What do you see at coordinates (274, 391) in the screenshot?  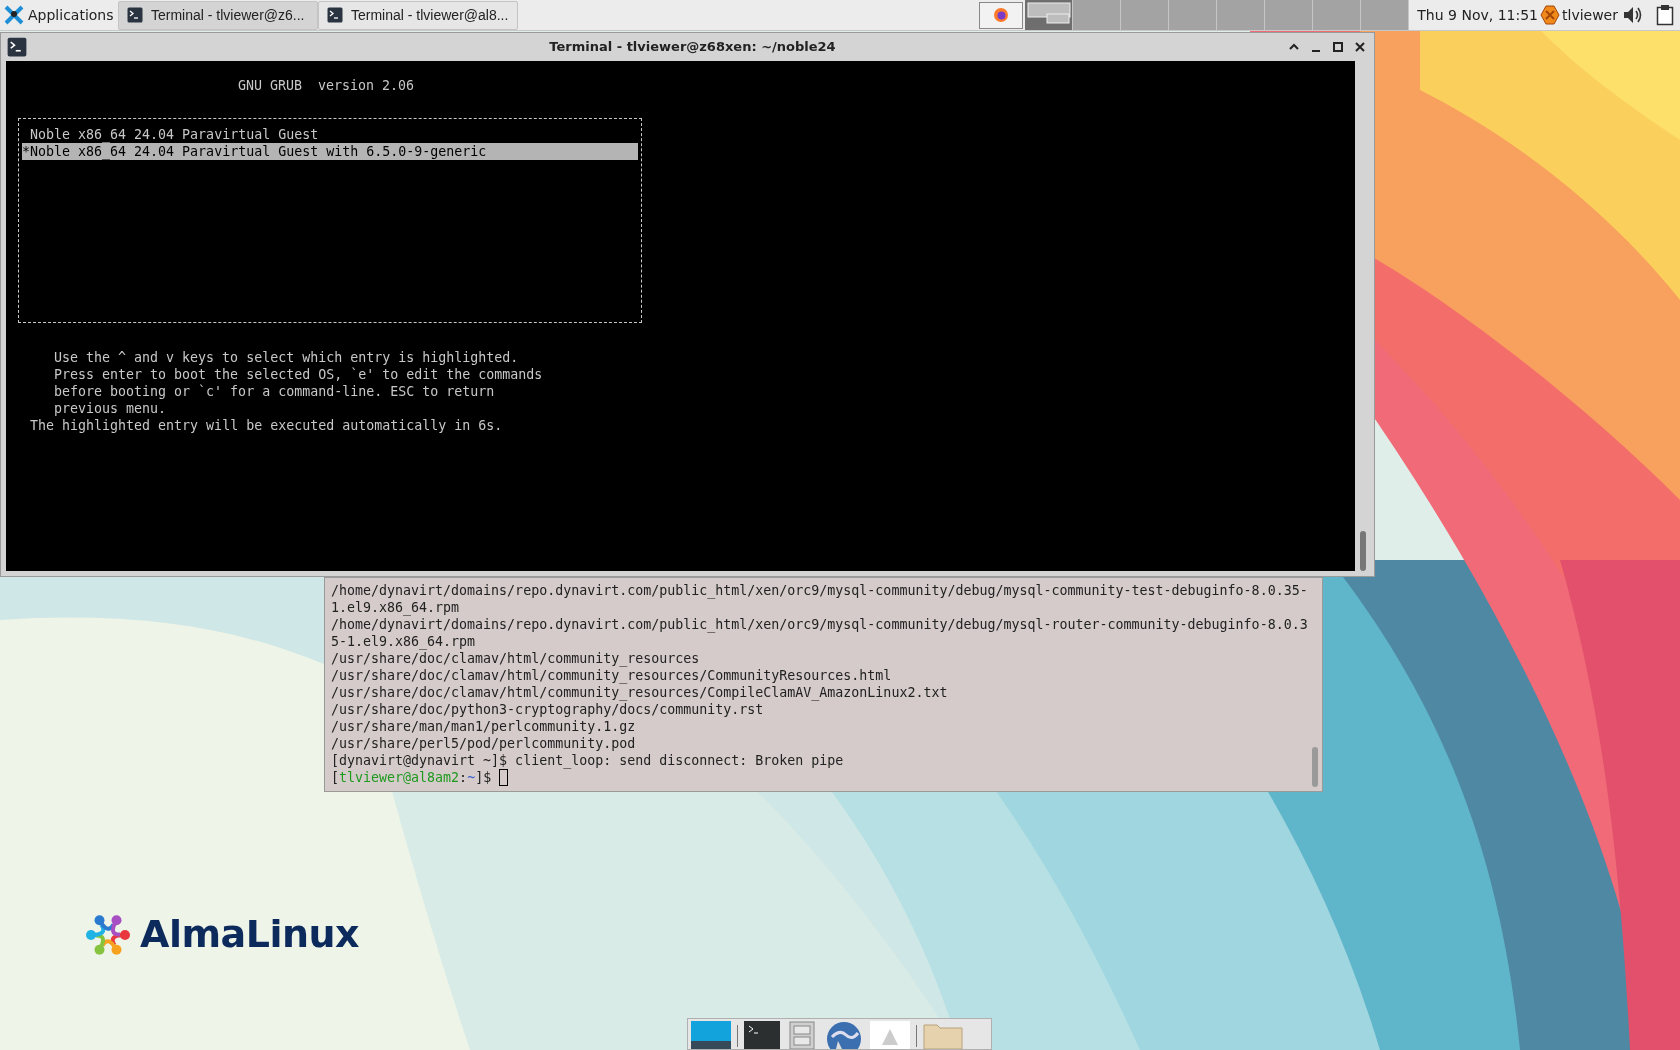 I see `help-text: before booting or `c' for a command-line. ESC to return` at bounding box center [274, 391].